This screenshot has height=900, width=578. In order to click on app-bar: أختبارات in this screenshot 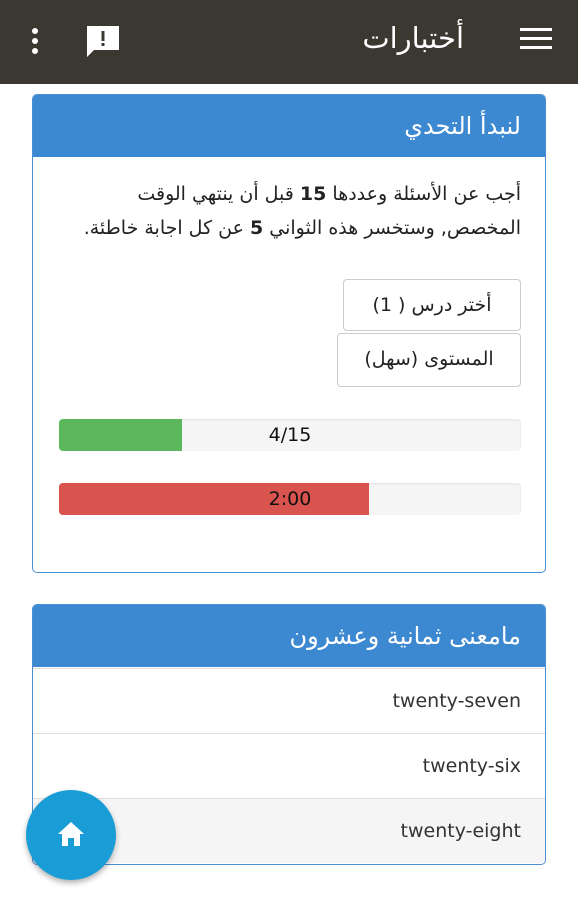, I will do `click(289, 42)`.